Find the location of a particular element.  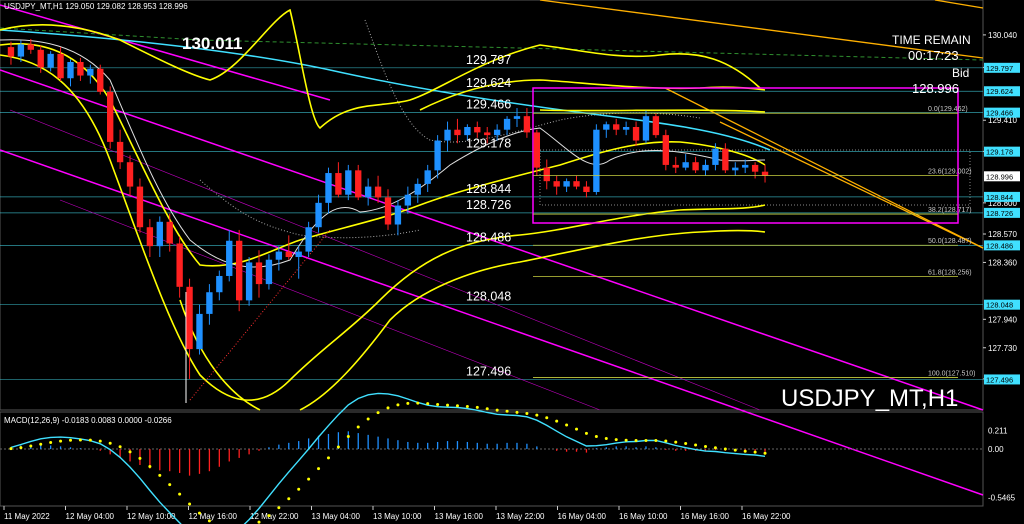

price-tick-label: 128.570 is located at coordinates (1002, 234).